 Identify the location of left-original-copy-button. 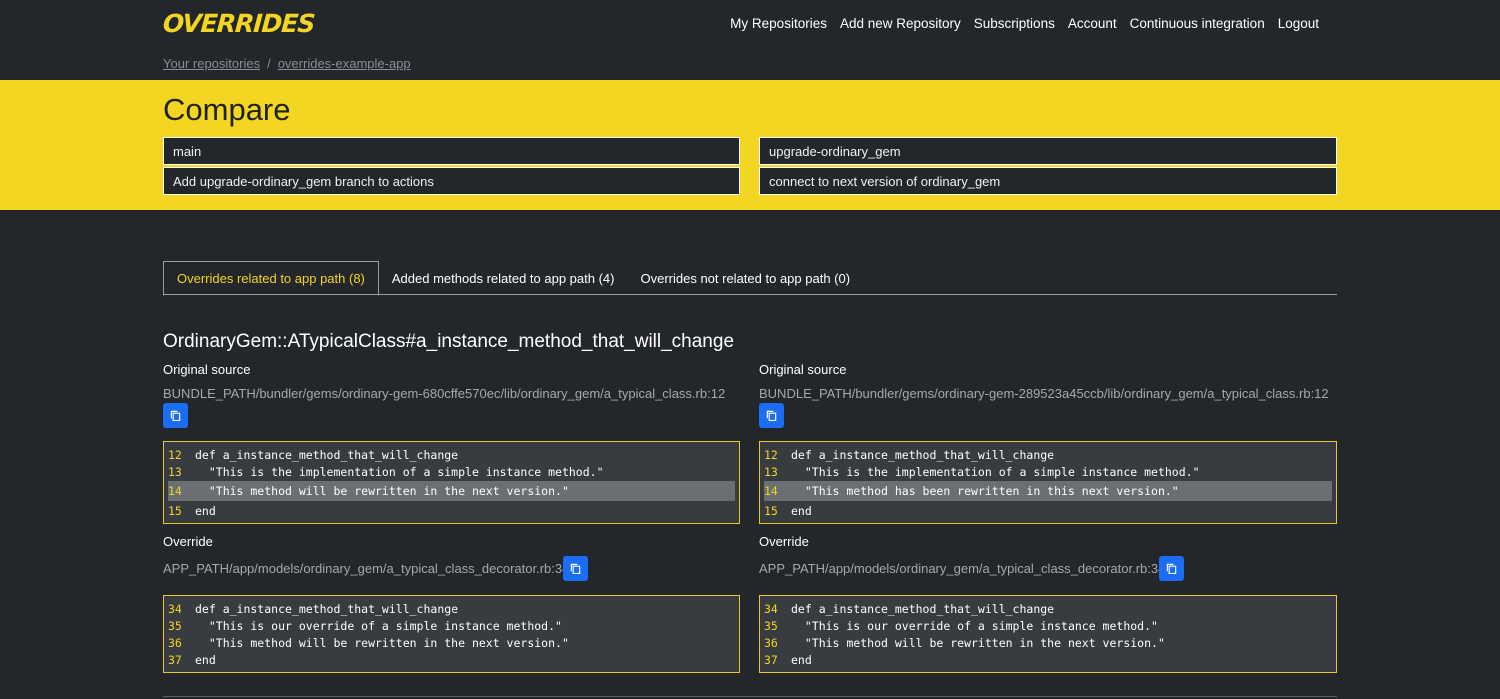
(175, 415).